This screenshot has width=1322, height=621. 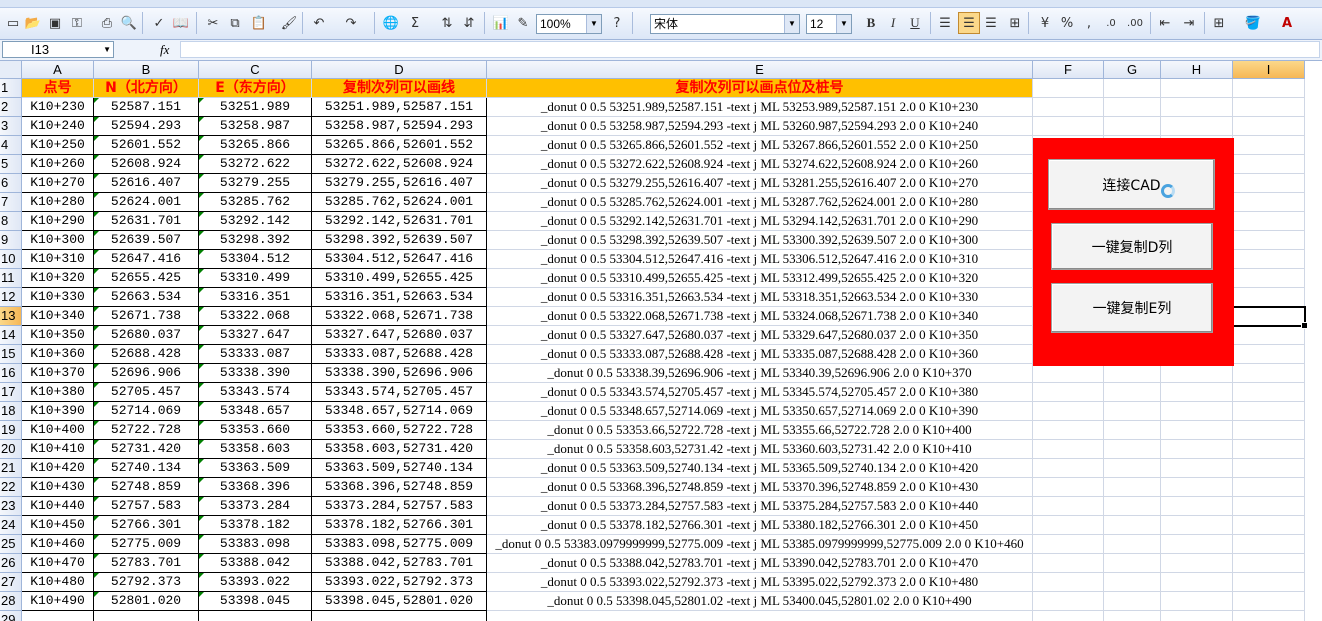 I want to click on row-header-26: 26, so click(x=11, y=563).